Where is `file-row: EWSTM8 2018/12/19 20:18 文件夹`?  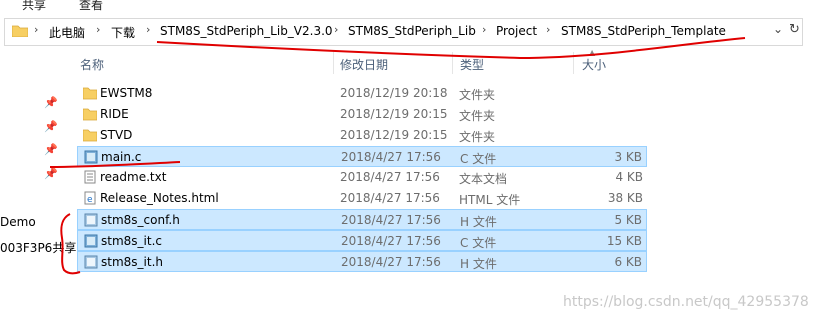 file-row: EWSTM8 2018/12/19 20:18 文件夹 is located at coordinates (362, 93).